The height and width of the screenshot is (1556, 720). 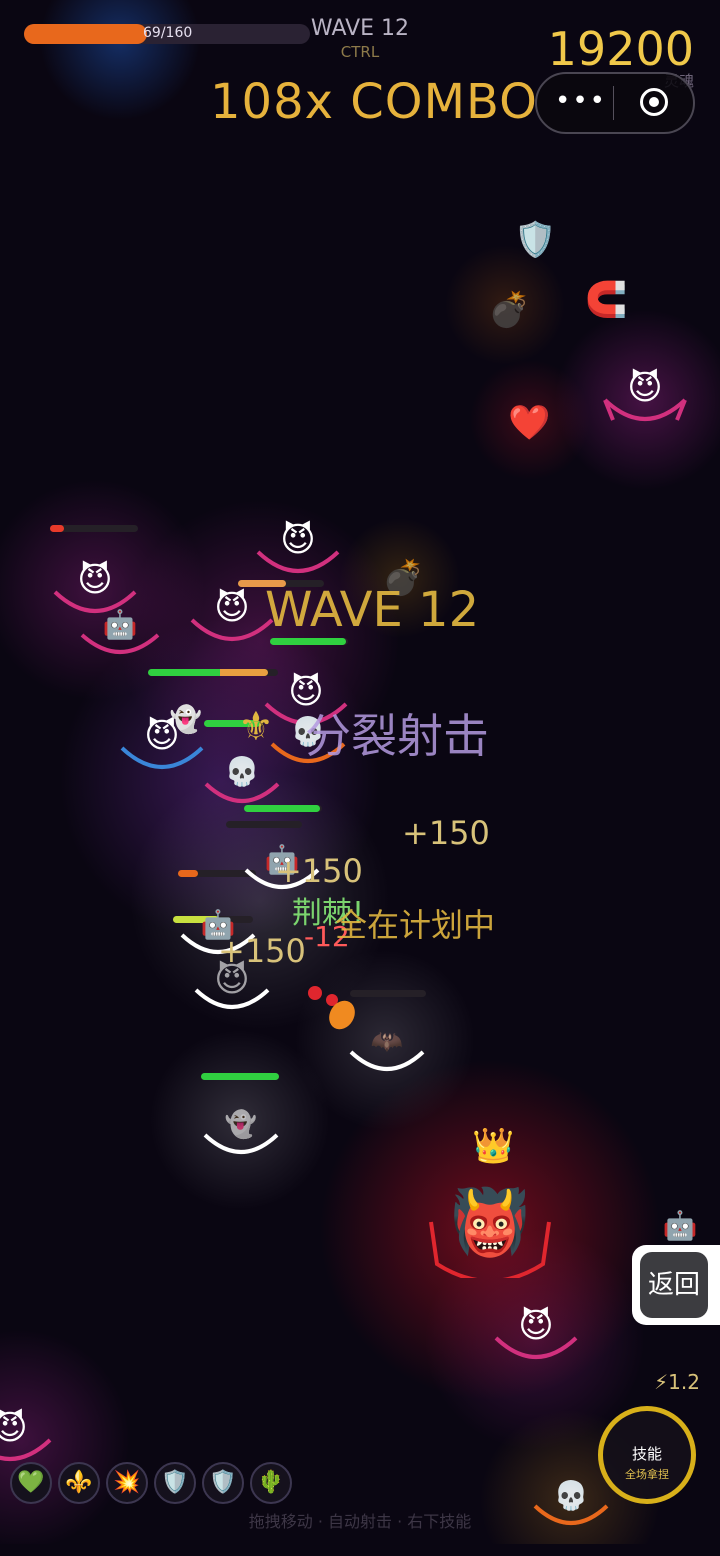 I want to click on bomb-pickup-icon: 💣, so click(x=509, y=310).